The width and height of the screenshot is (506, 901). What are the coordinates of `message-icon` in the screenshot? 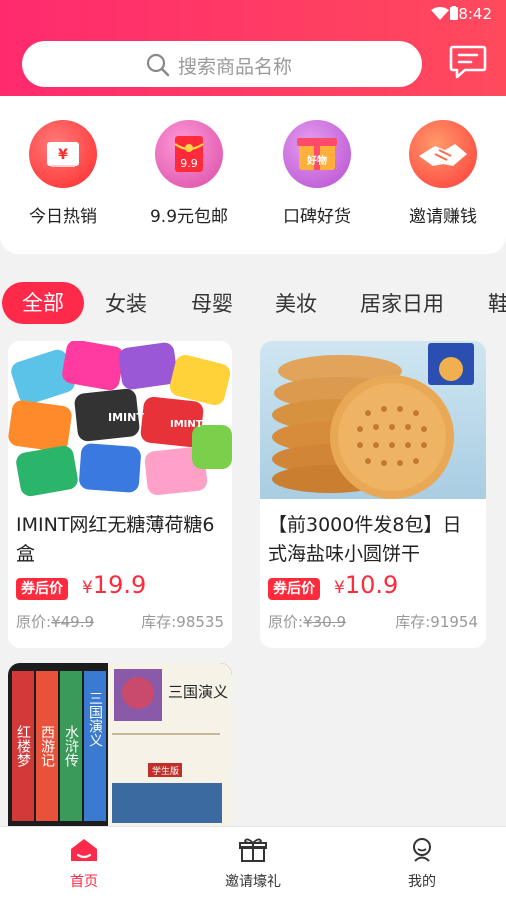 It's located at (468, 62).